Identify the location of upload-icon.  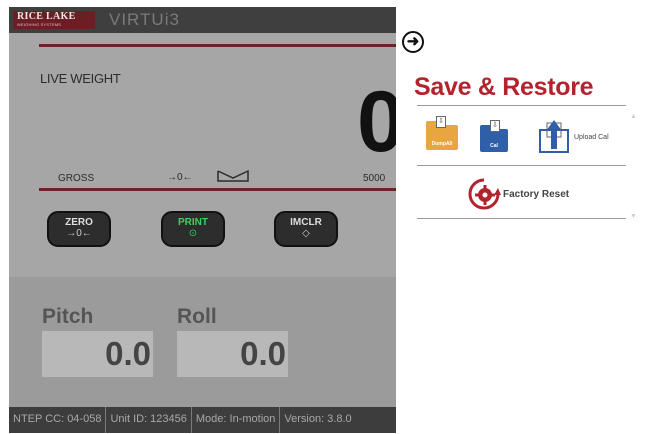
(554, 136).